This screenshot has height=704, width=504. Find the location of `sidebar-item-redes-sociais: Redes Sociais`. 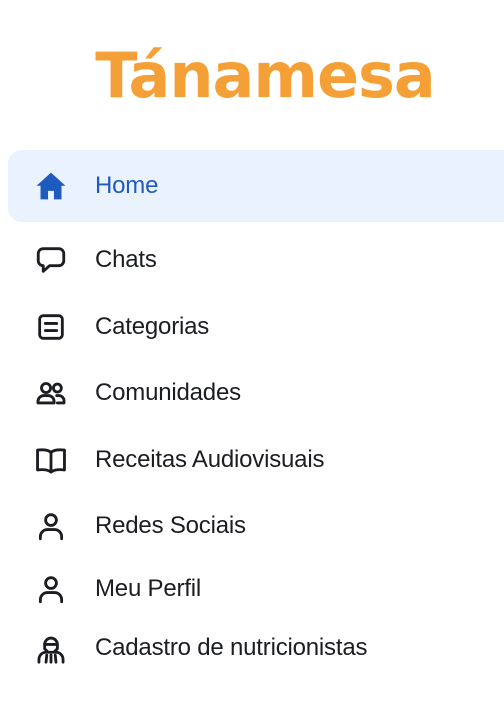

sidebar-item-redes-sociais: Redes Sociais is located at coordinates (256, 526).